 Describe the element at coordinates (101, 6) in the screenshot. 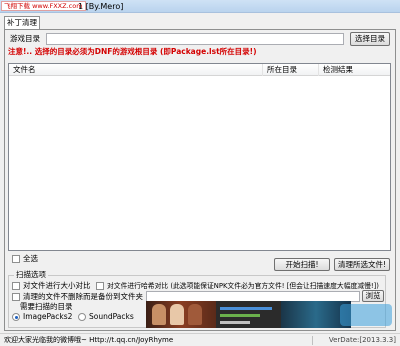

I see `window-title: 1 [By.Mero]` at that location.